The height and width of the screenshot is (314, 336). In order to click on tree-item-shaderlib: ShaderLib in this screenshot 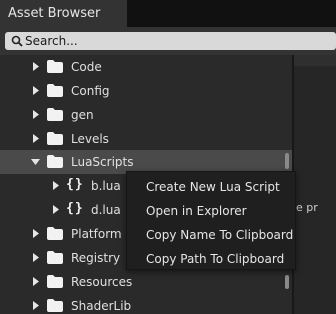, I will do `click(146, 304)`.